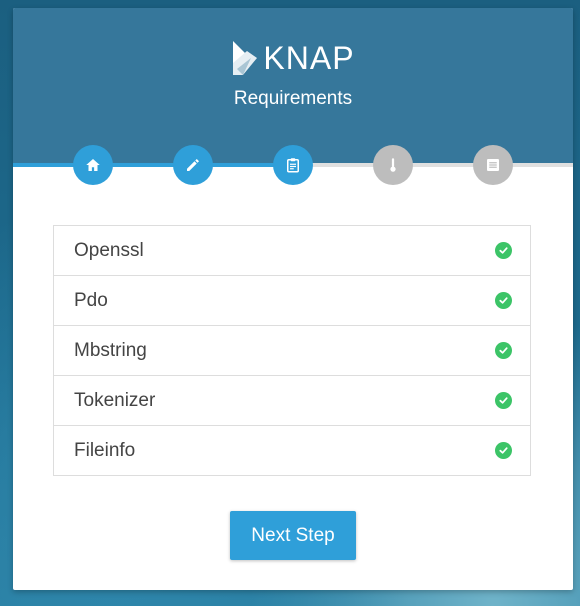 This screenshot has width=580, height=606. I want to click on thermometer-icon, so click(393, 165).